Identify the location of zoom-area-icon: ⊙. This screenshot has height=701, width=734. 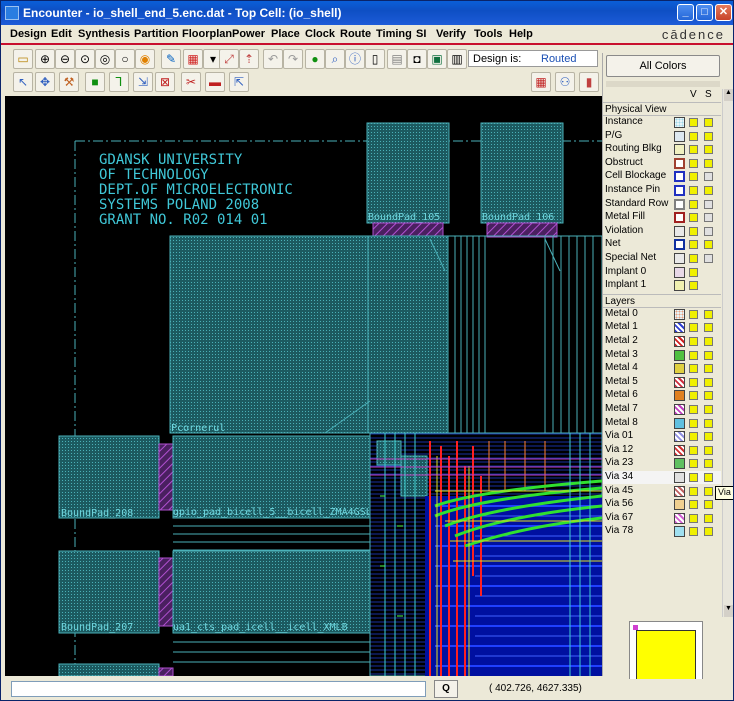
(85, 59).